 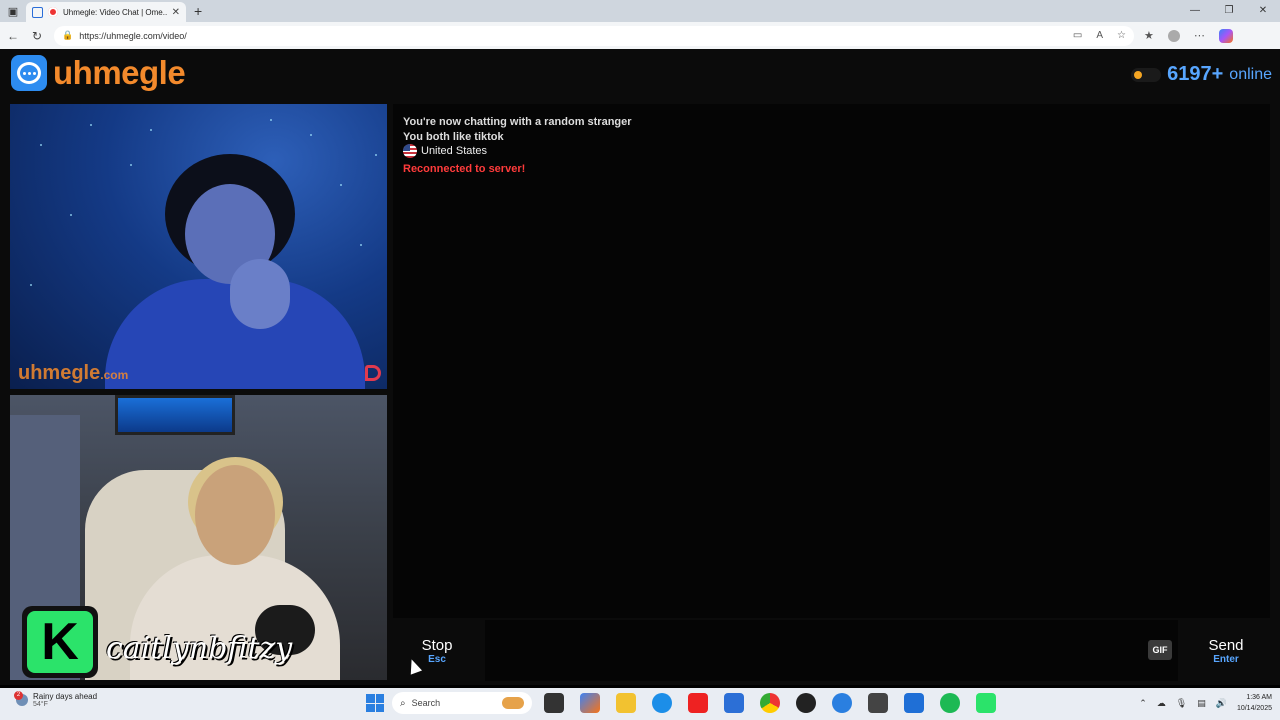 I want to click on gif-button: GIF, so click(x=1160, y=650).